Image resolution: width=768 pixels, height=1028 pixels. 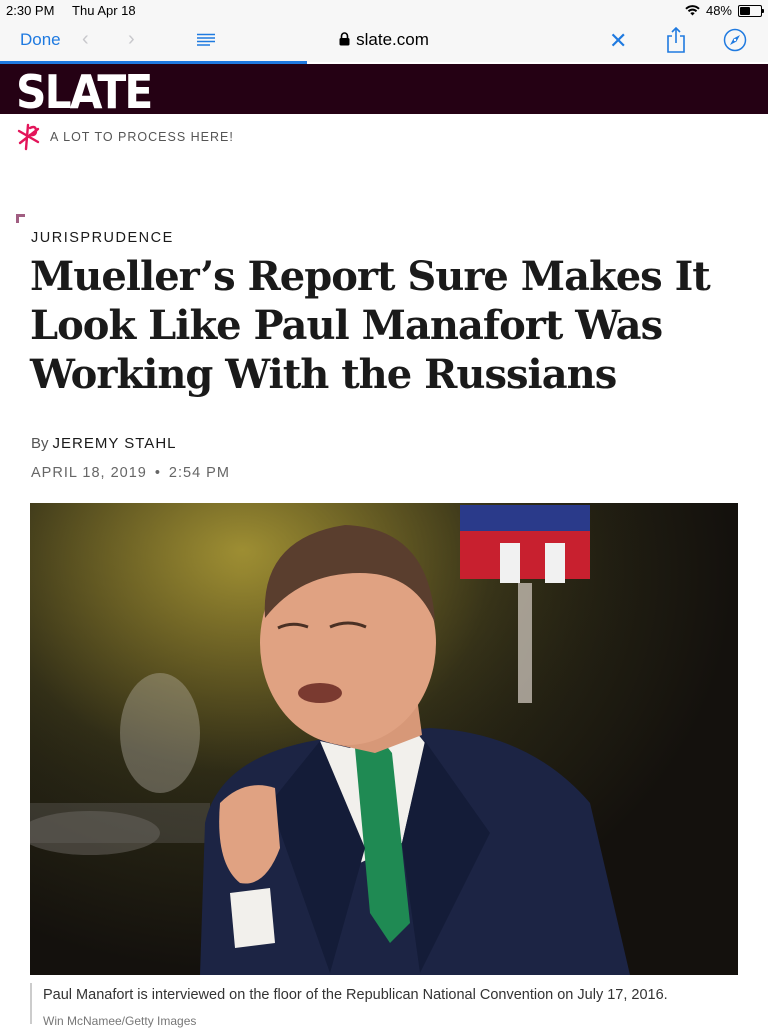 I want to click on forward-icon: ›, so click(x=131, y=39).